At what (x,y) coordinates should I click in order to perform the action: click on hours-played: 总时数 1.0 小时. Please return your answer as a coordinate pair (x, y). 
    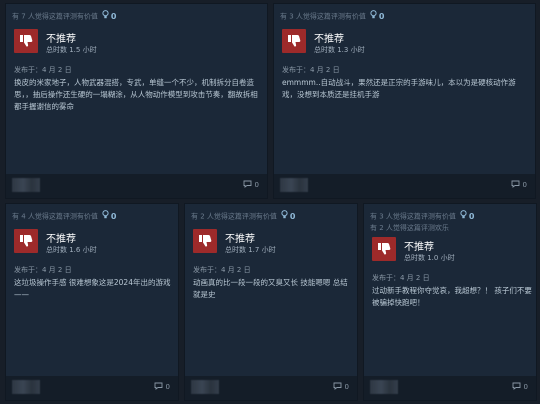
    Looking at the image, I should click on (429, 258).